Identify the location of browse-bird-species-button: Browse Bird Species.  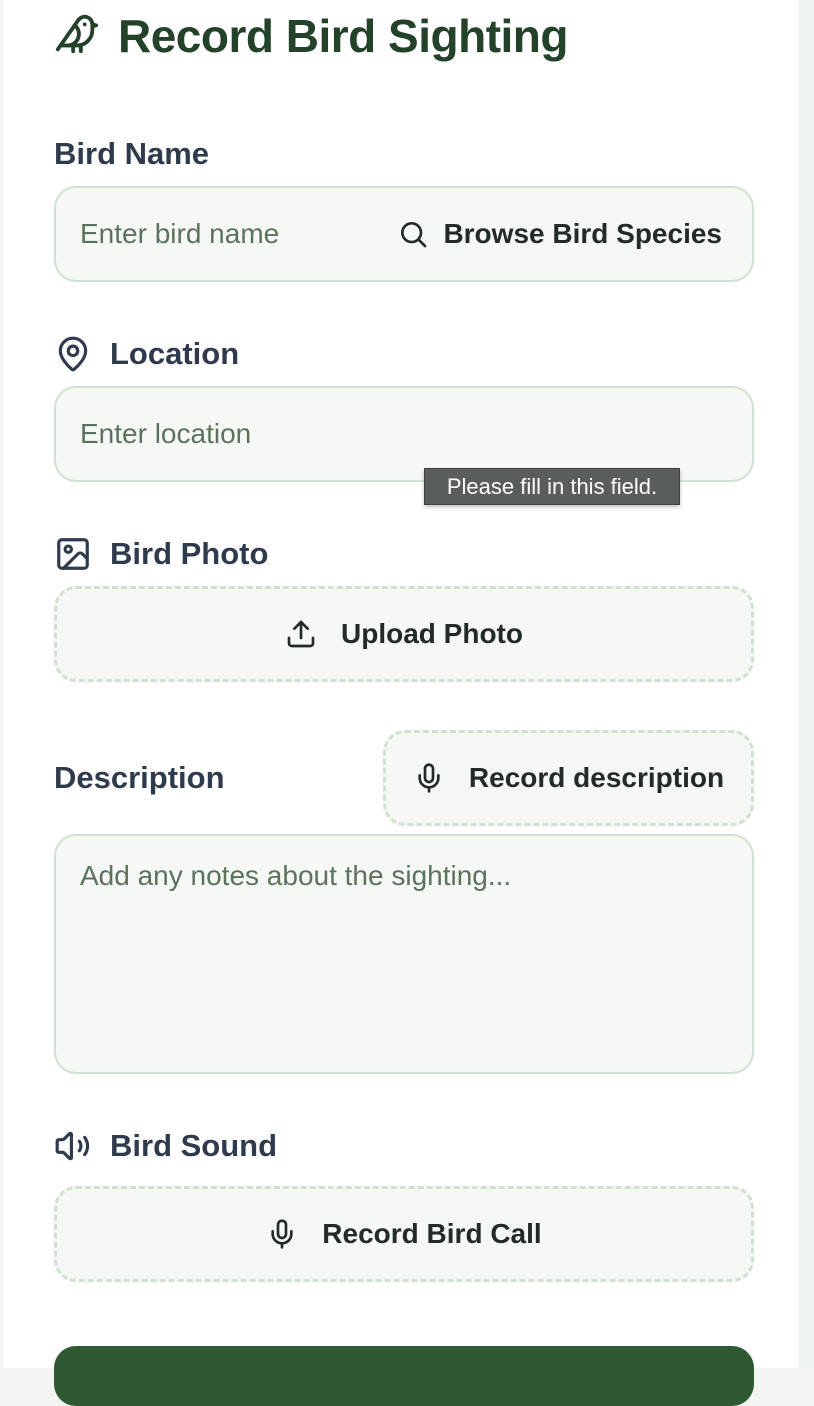
(559, 234).